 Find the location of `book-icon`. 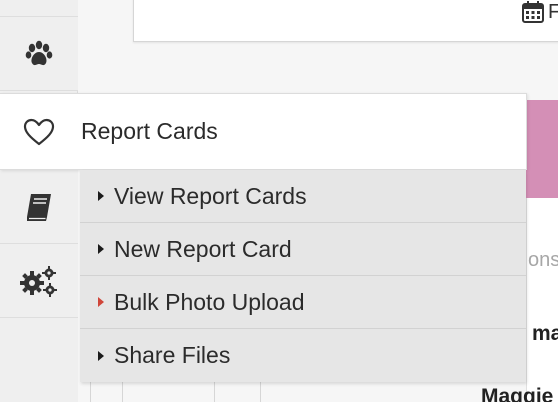

book-icon is located at coordinates (39, 207).